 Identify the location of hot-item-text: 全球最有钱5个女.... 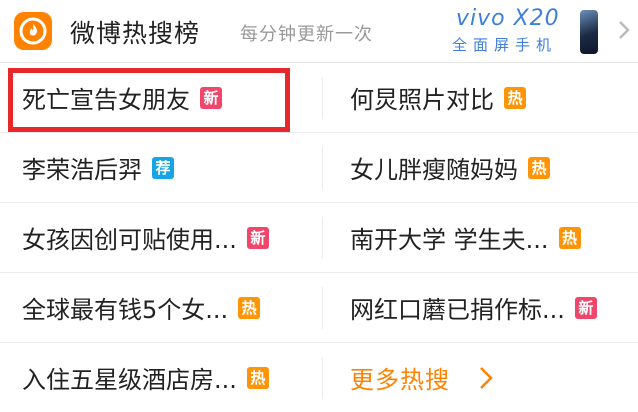
(125, 310).